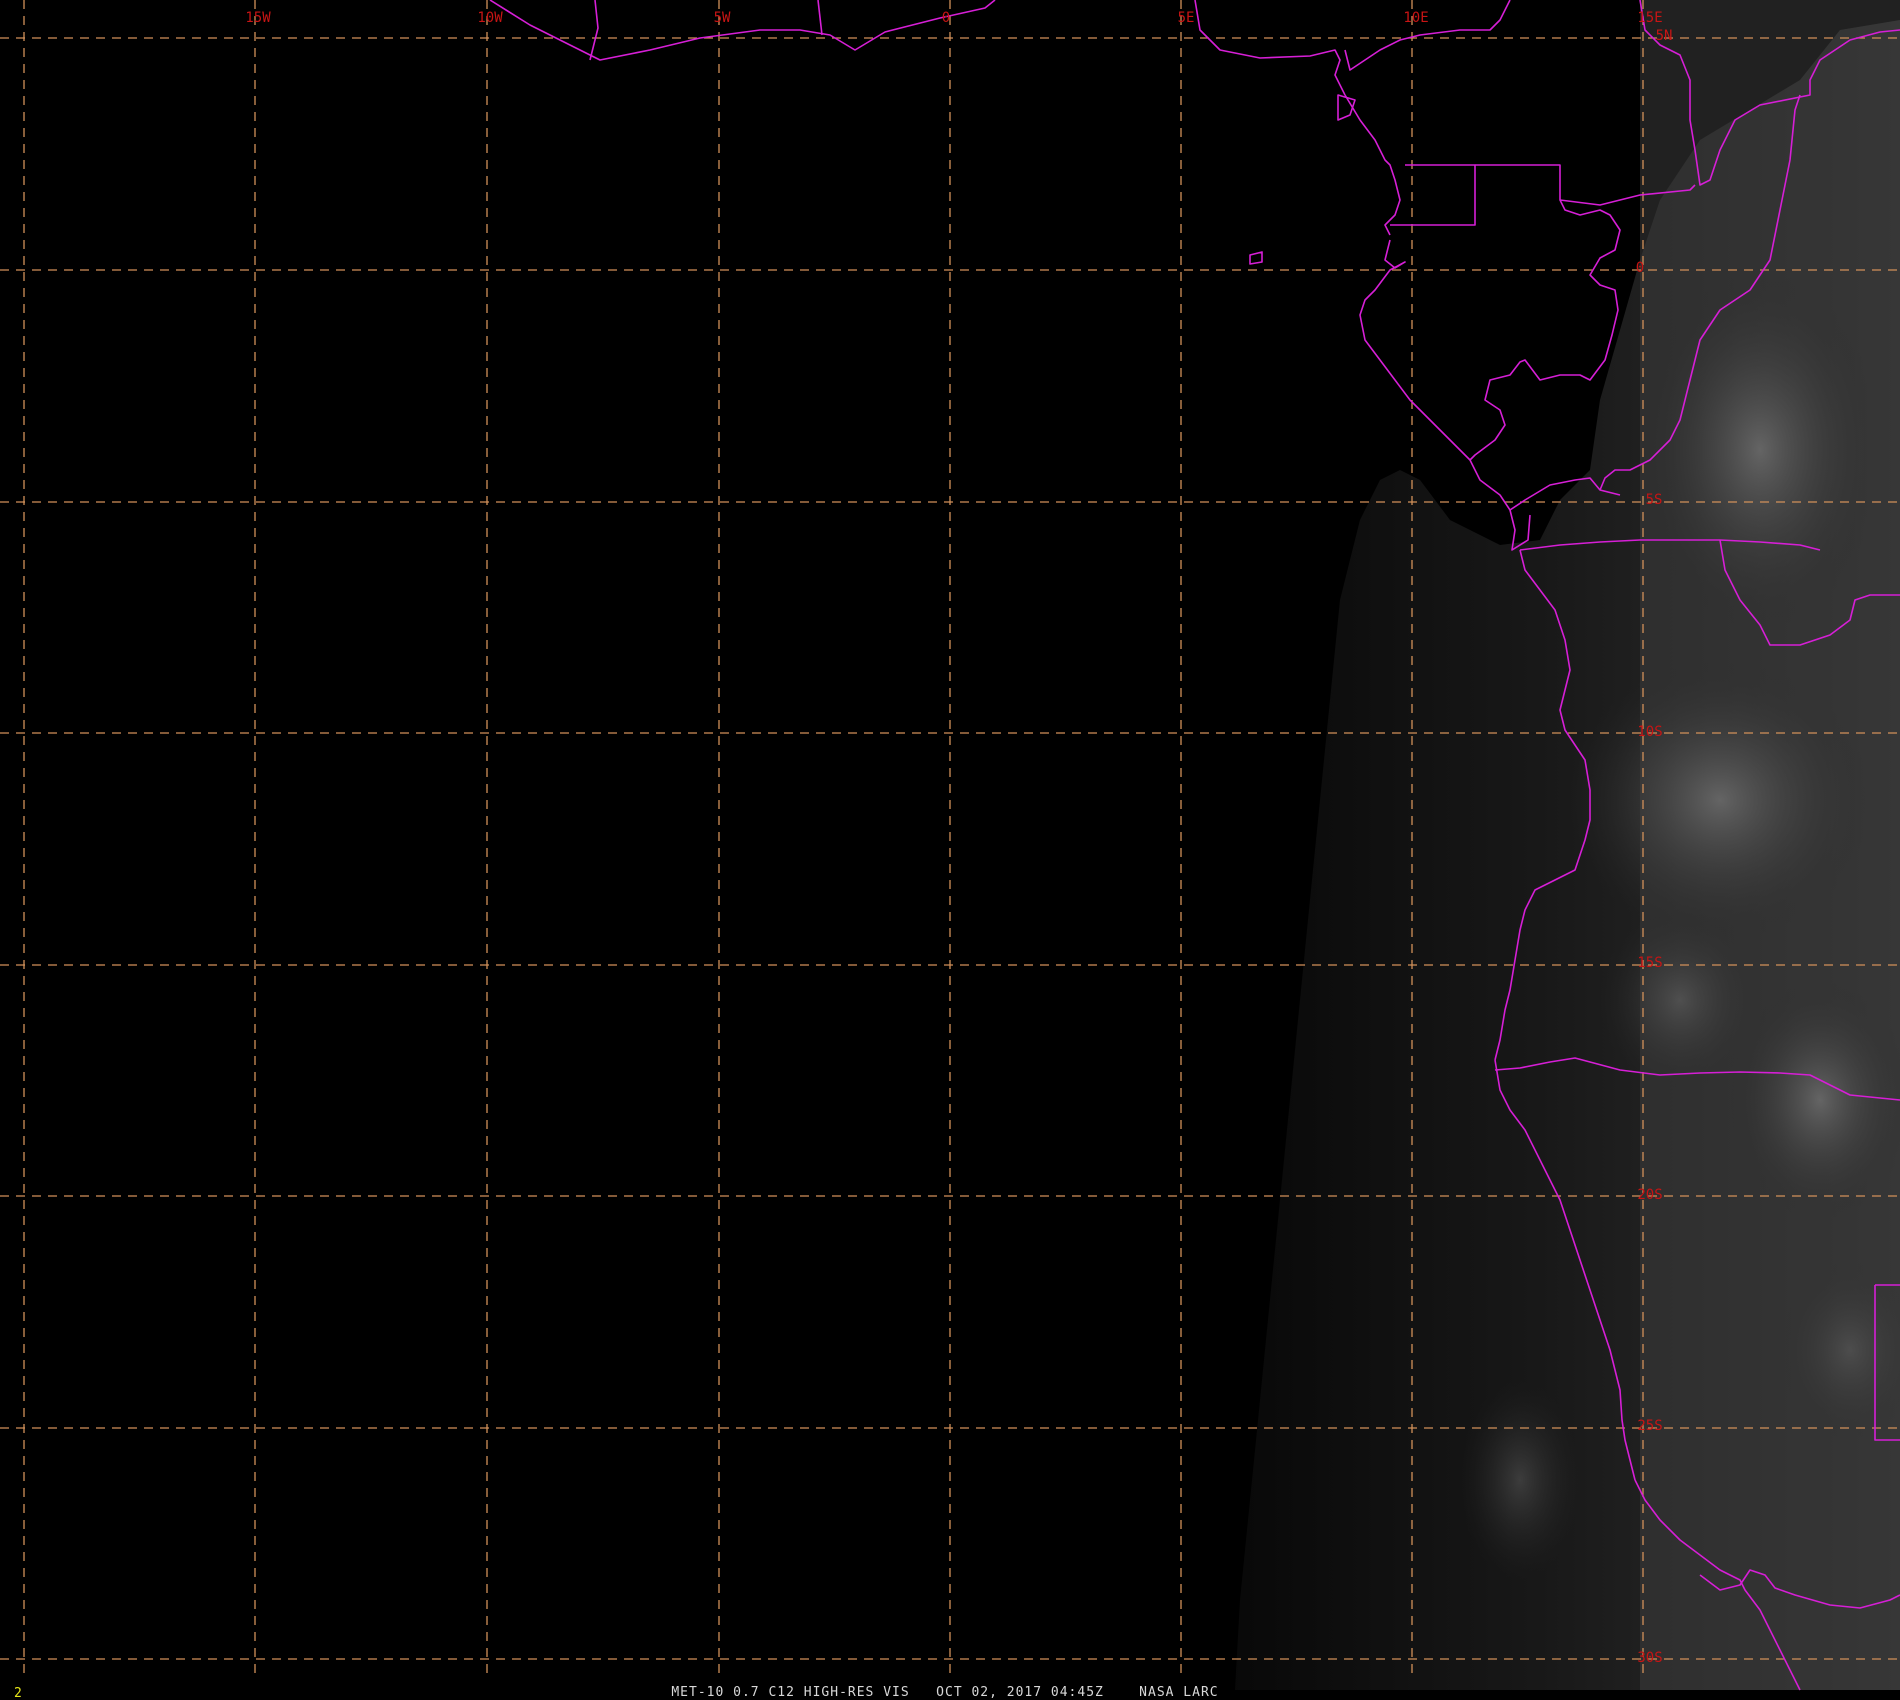 The width and height of the screenshot is (1900, 1700). Describe the element at coordinates (1664, 36) in the screenshot. I see `lat-label-5n: 5N` at that location.